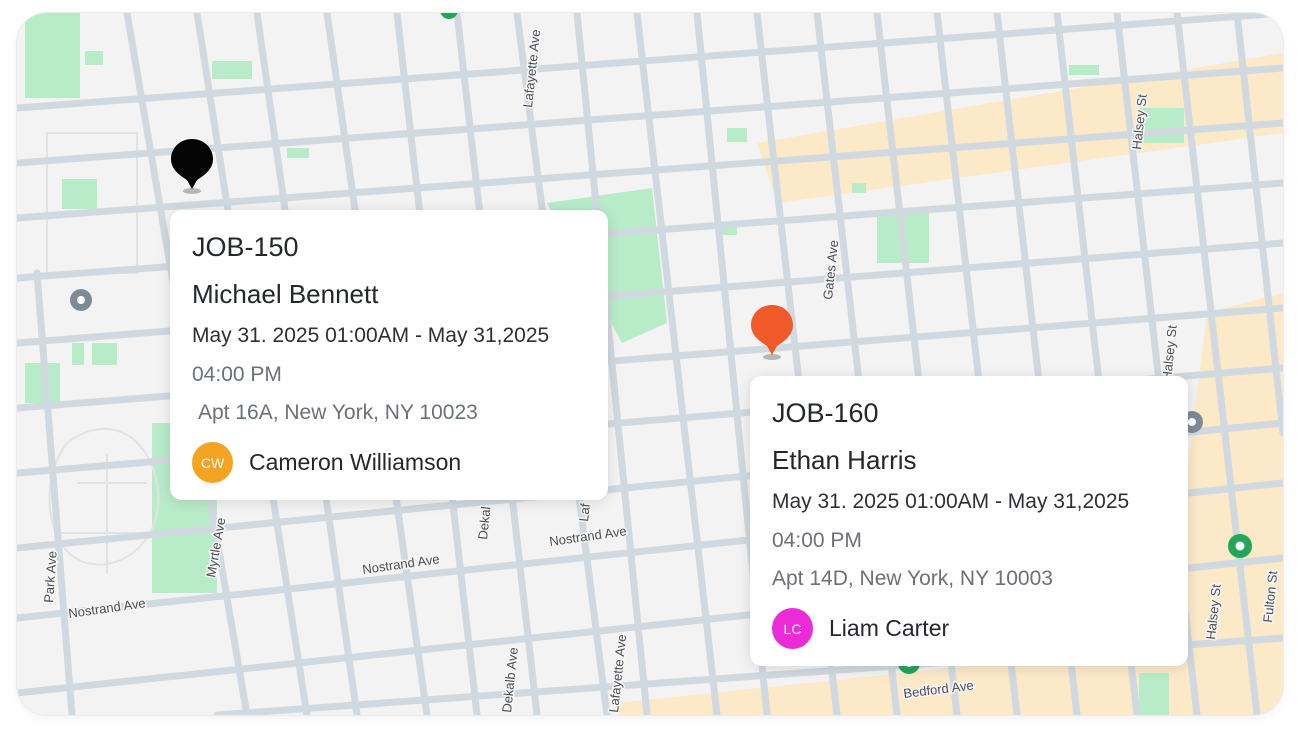  What do you see at coordinates (617, 674) in the screenshot?
I see `street-label: Lafayette Ave` at bounding box center [617, 674].